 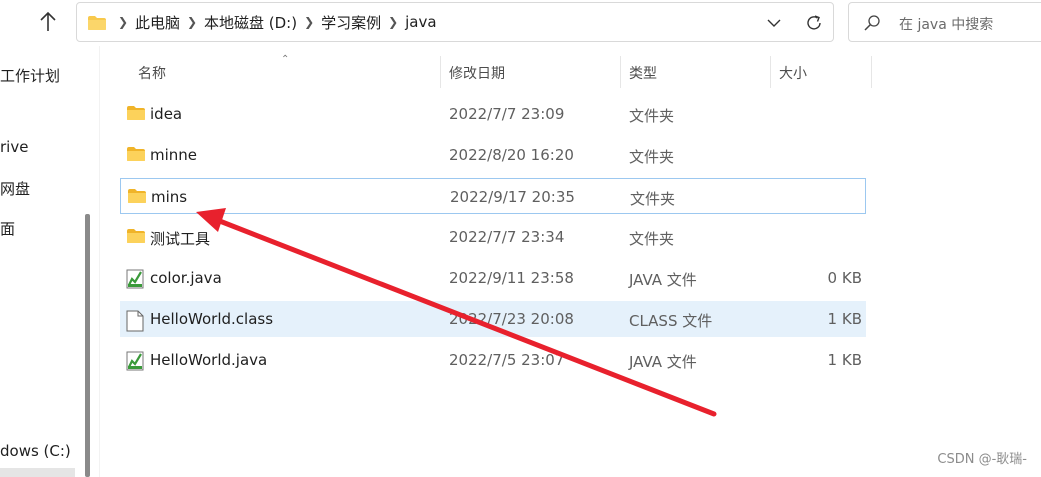 What do you see at coordinates (99, 261) in the screenshot?
I see `pane-divider` at bounding box center [99, 261].